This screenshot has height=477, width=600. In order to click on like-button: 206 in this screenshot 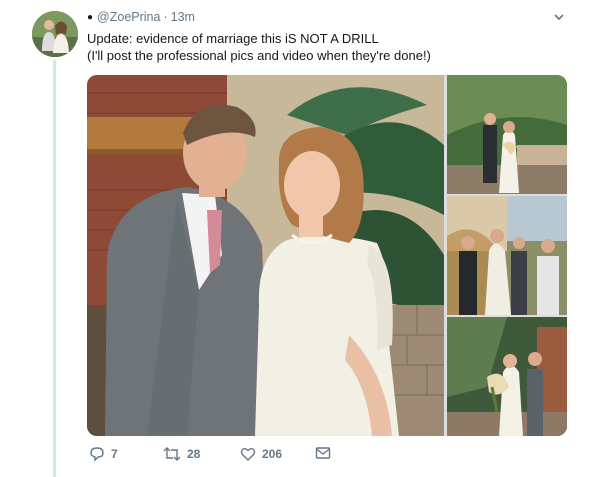, I will do `click(261, 454)`.